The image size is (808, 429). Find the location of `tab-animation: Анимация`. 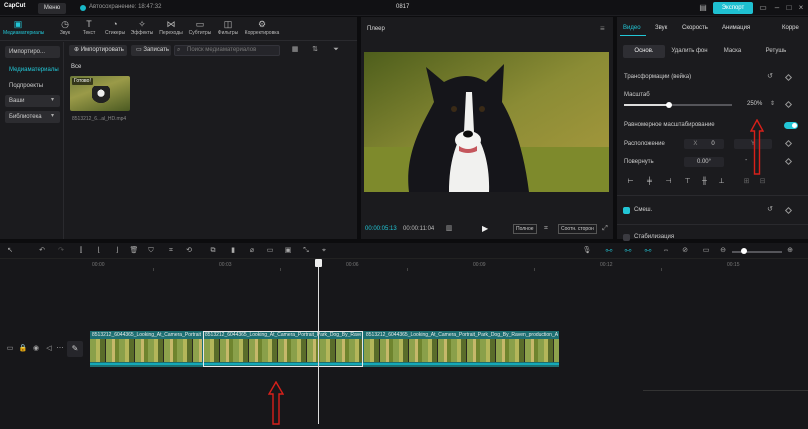

tab-animation: Анимация is located at coordinates (736, 28).